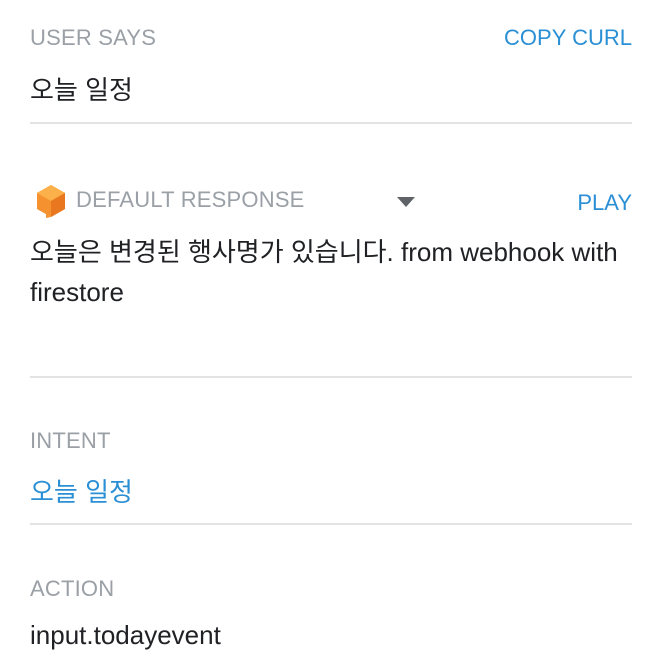  I want to click on chevron-down-icon, so click(406, 202).